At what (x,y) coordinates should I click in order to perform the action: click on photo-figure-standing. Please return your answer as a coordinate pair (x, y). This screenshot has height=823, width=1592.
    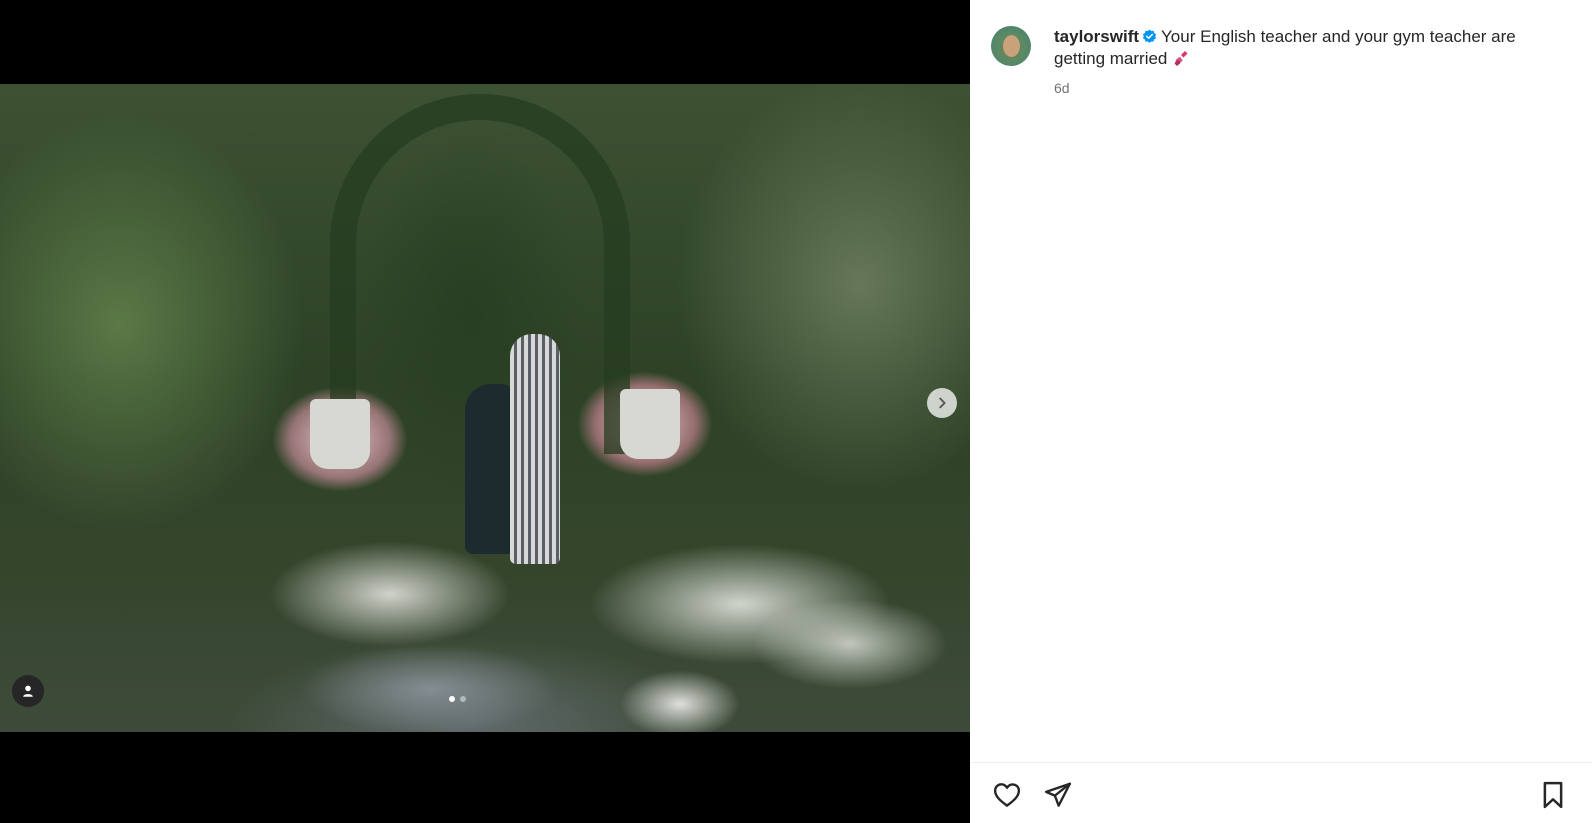
    Looking at the image, I should click on (535, 449).